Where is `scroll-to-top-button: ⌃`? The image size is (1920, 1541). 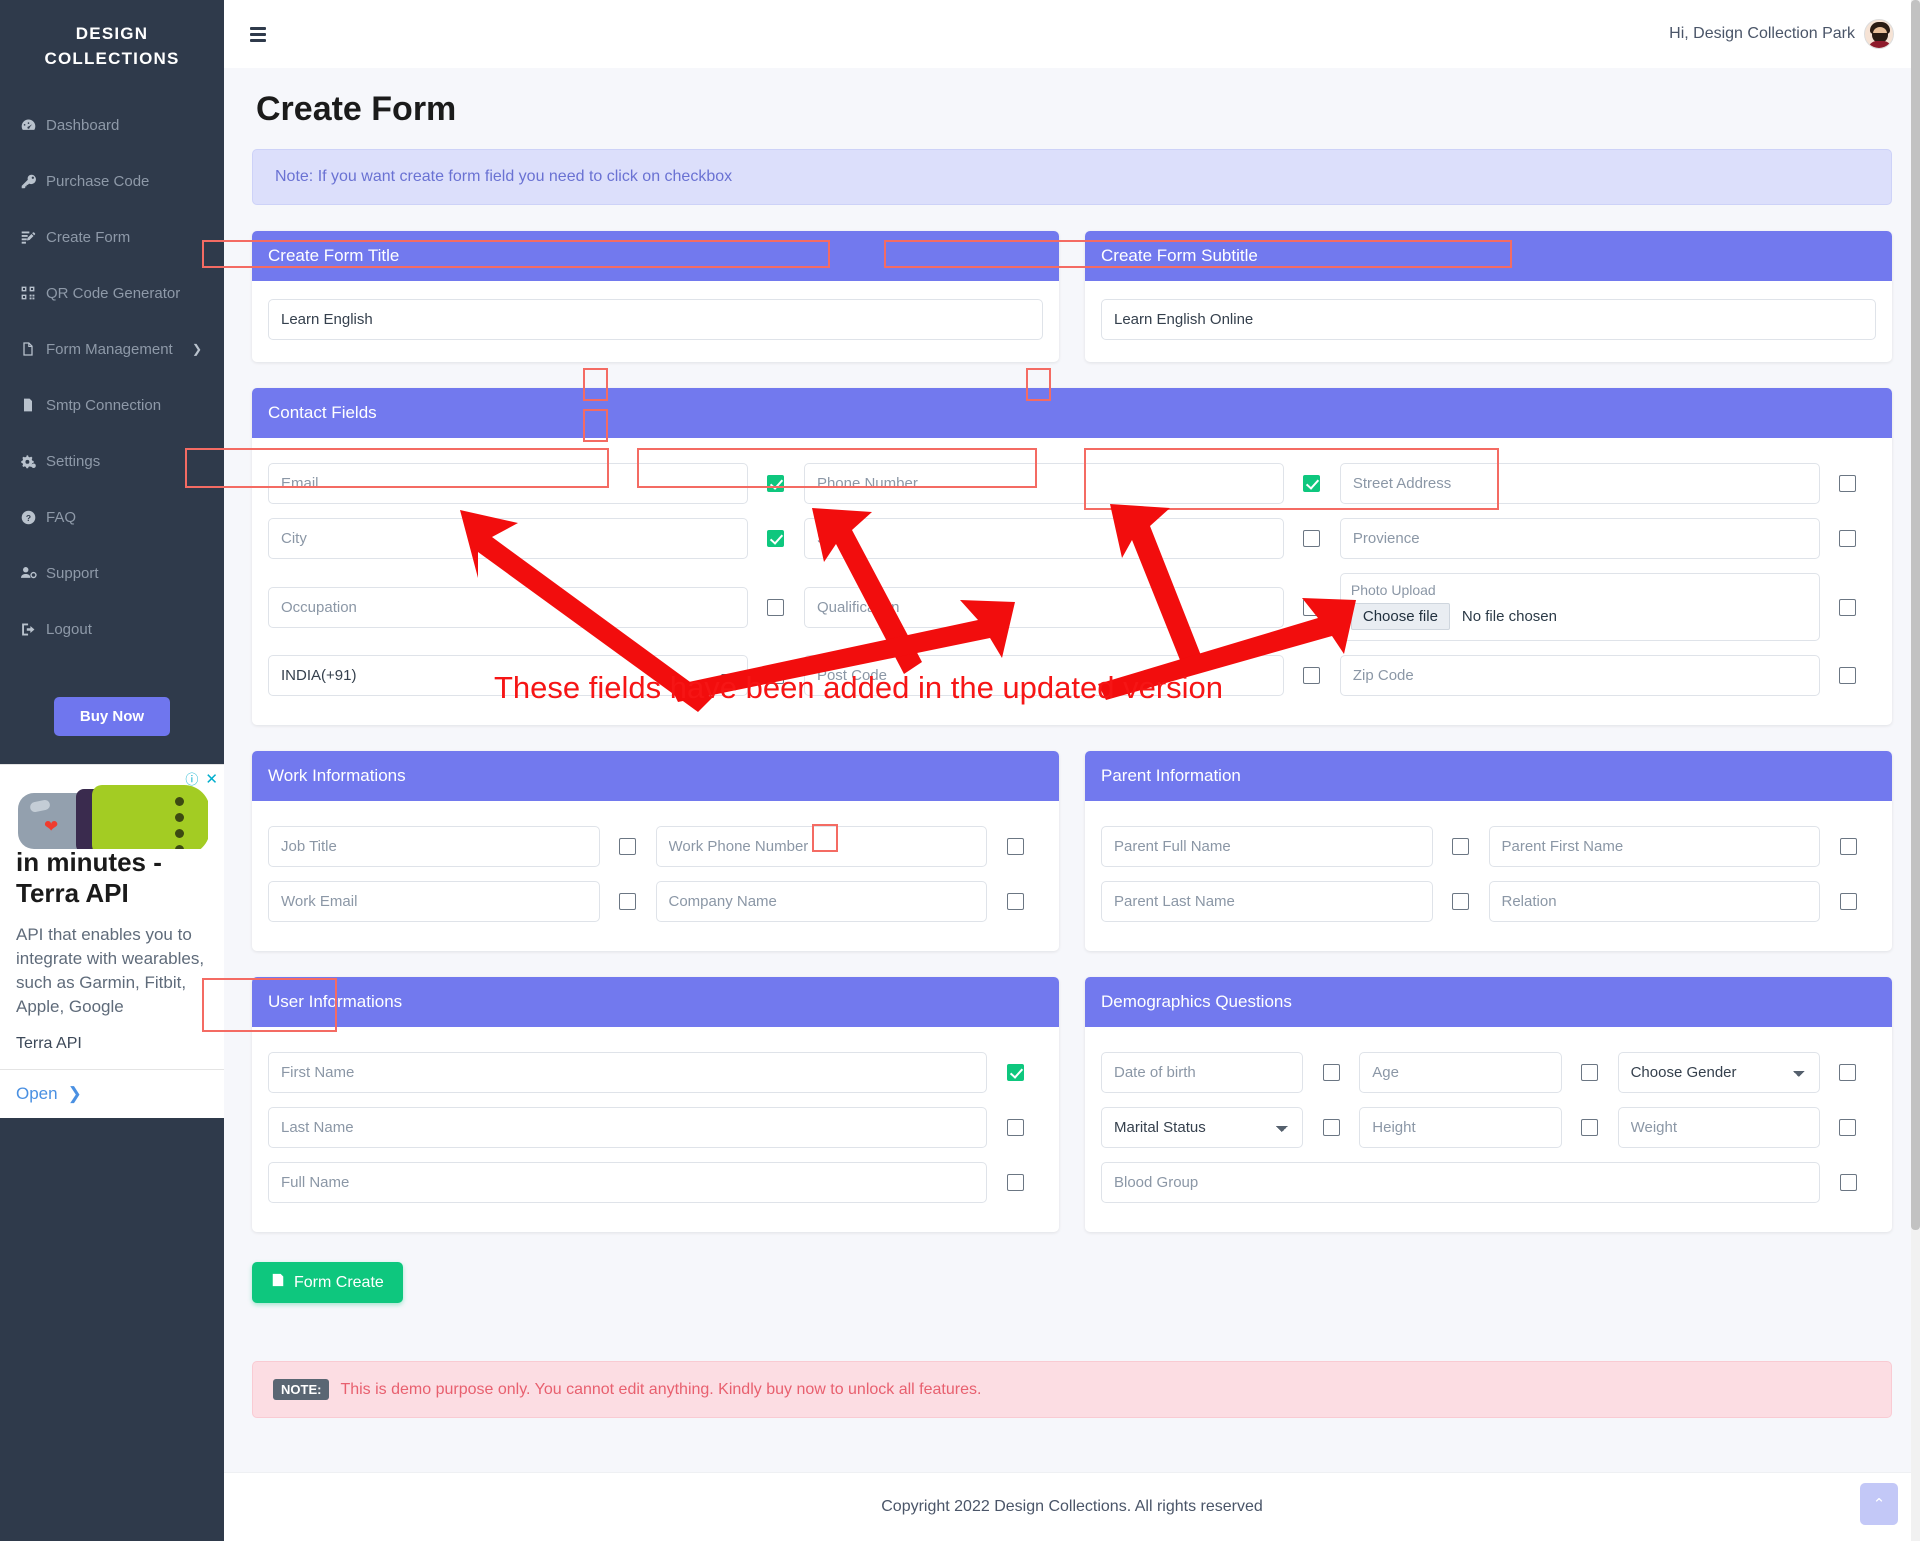 scroll-to-top-button: ⌃ is located at coordinates (1879, 1504).